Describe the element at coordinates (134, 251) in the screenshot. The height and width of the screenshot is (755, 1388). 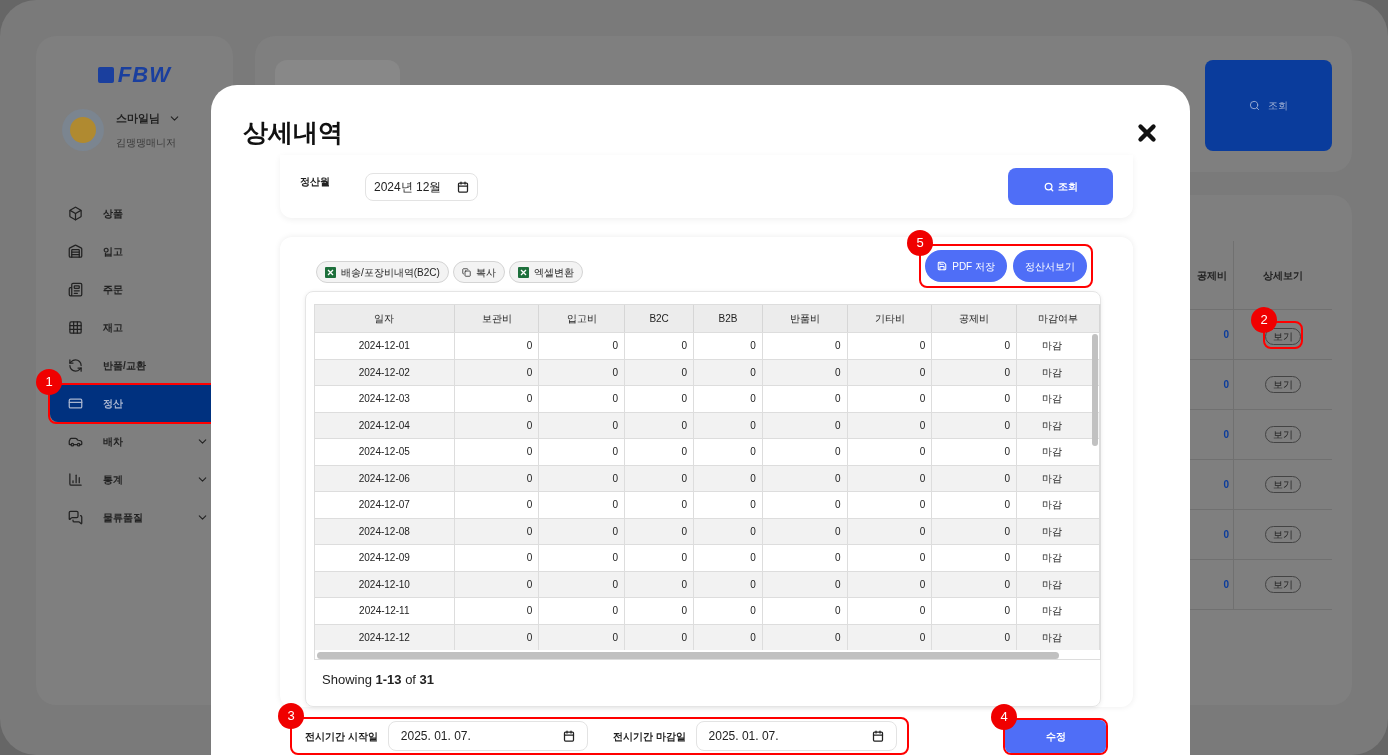
I see `sidebar-item: 입고` at that location.